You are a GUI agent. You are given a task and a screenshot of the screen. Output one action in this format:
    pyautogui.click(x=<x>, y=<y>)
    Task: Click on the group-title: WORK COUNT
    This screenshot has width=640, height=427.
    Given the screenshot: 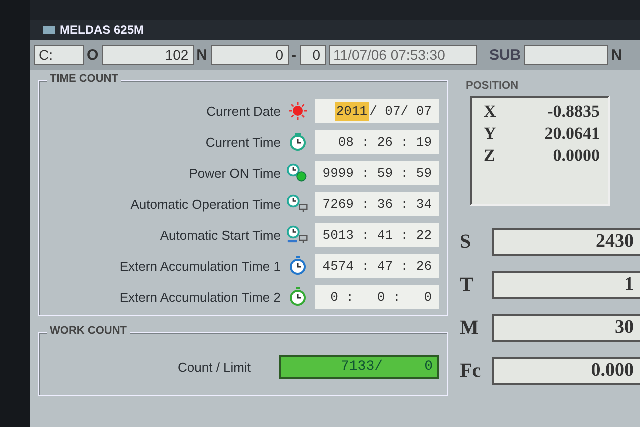 What is the action you would take?
    pyautogui.click(x=88, y=331)
    